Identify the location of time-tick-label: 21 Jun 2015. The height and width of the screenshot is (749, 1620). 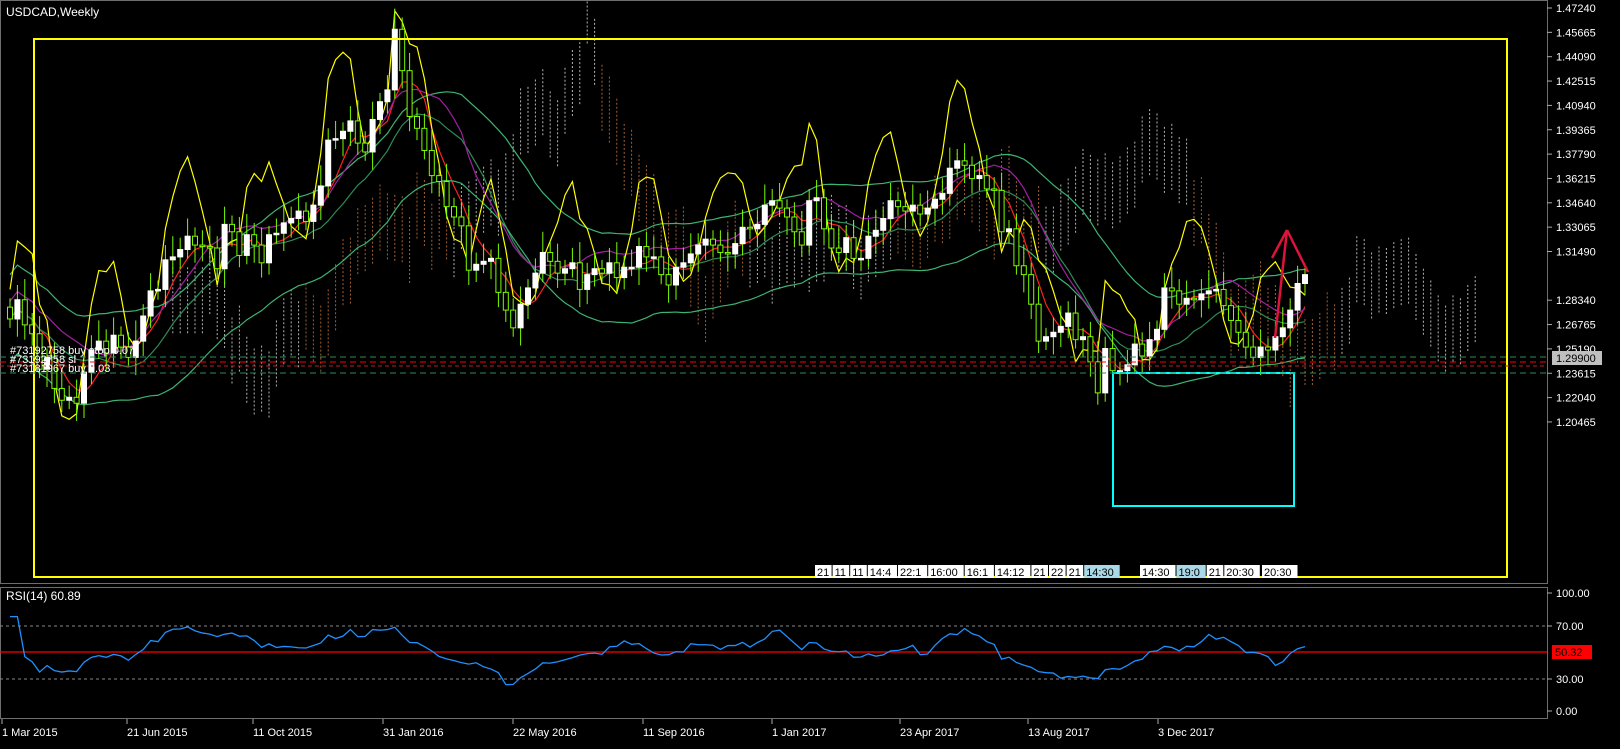
(157, 733).